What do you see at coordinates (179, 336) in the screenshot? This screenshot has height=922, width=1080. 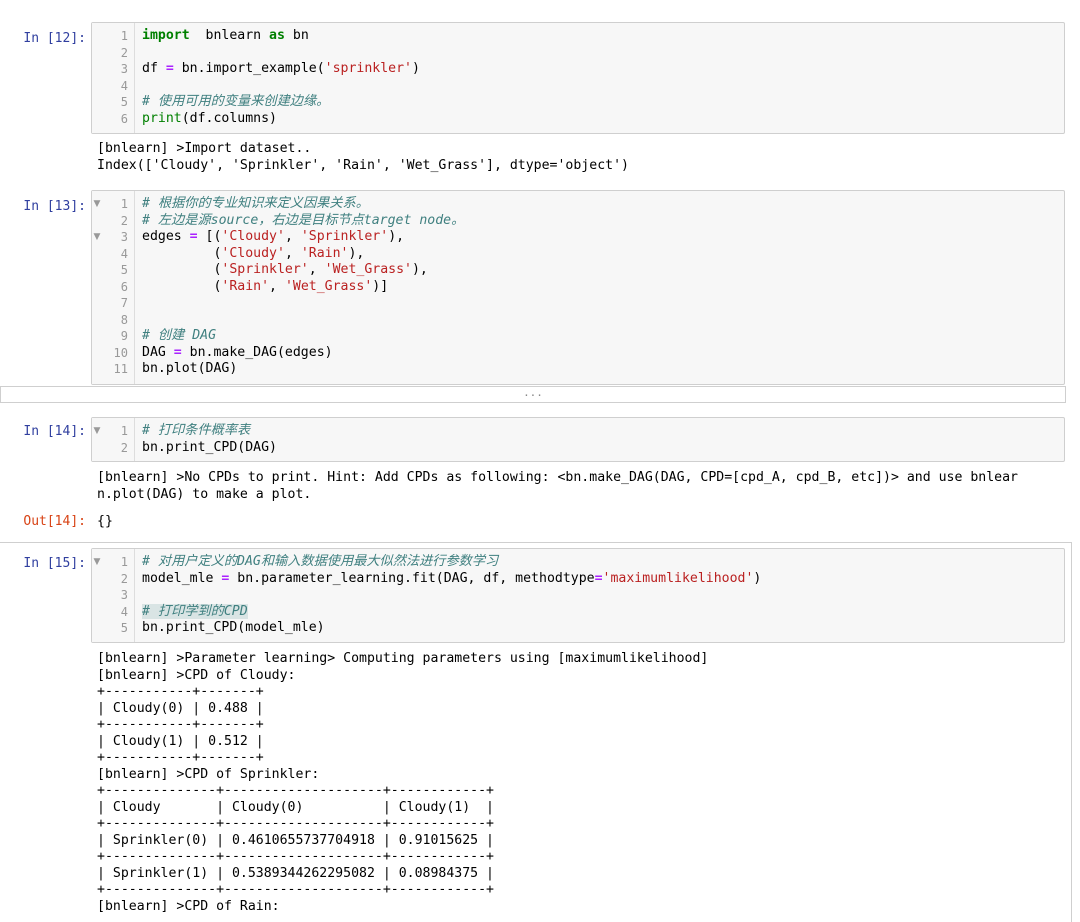 I see `code-text: # 创建 DAG` at bounding box center [179, 336].